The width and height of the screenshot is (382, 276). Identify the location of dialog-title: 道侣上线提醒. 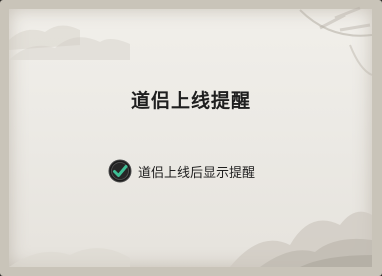
(190, 101).